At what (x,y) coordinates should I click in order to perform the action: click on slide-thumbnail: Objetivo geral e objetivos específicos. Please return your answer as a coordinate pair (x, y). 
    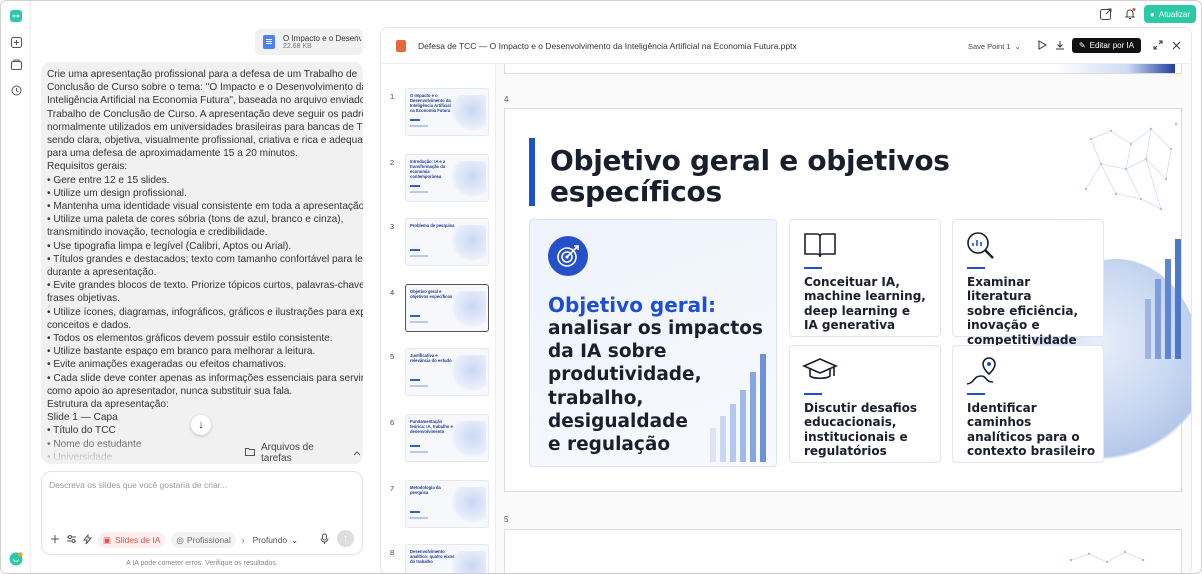
    Looking at the image, I should click on (447, 308).